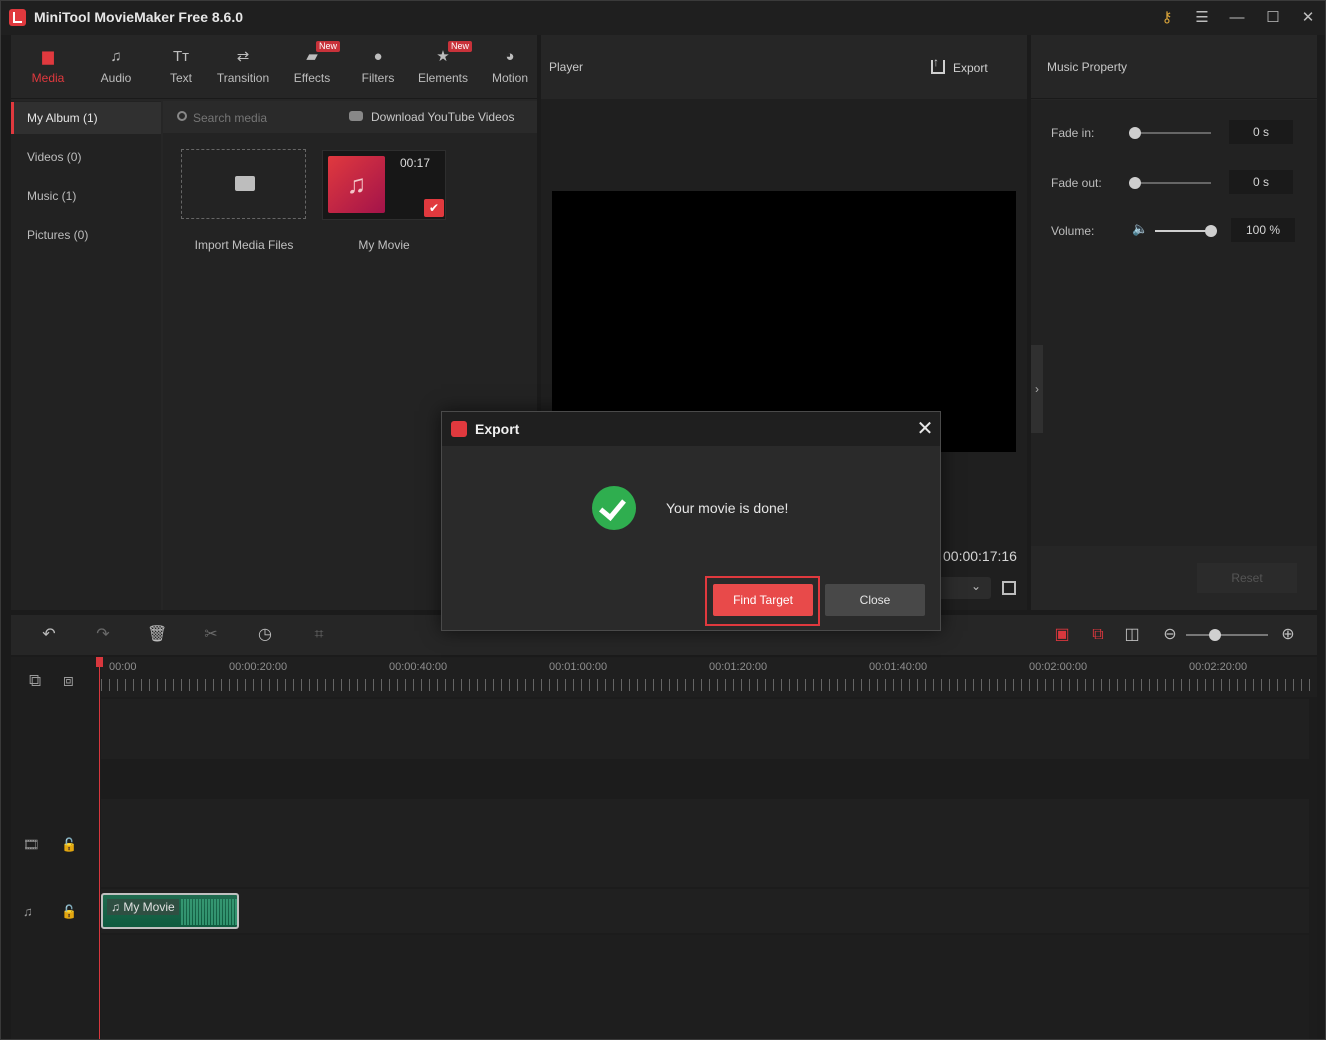 The width and height of the screenshot is (1326, 1040). Describe the element at coordinates (181, 56) in the screenshot. I see `text-icon: Tт` at that location.